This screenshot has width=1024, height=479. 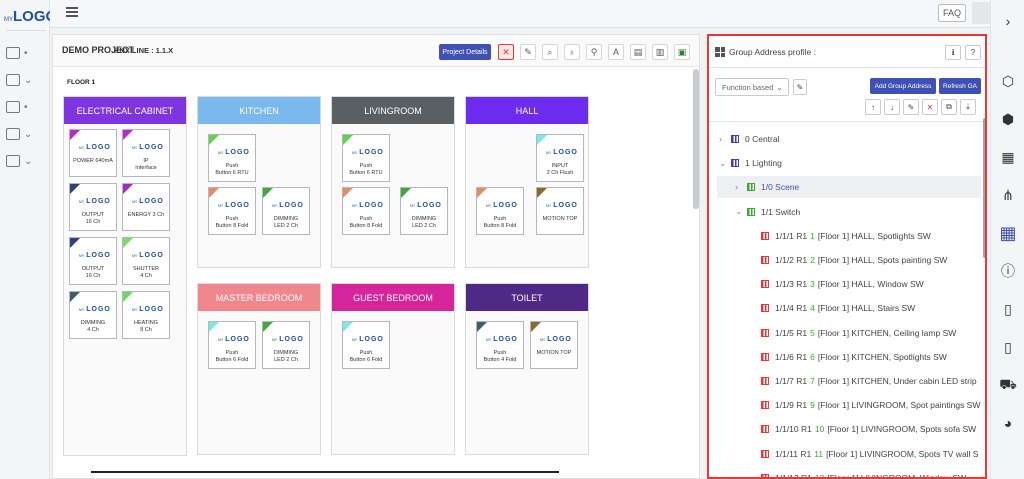 I want to click on close-icon: ✕, so click(x=506, y=52).